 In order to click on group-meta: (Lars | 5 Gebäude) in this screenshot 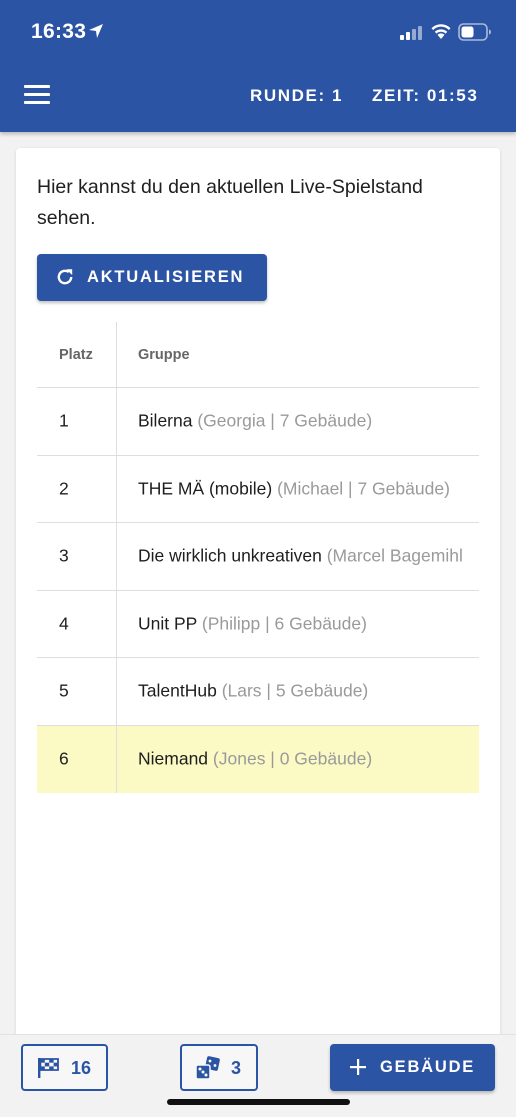, I will do `click(295, 690)`.